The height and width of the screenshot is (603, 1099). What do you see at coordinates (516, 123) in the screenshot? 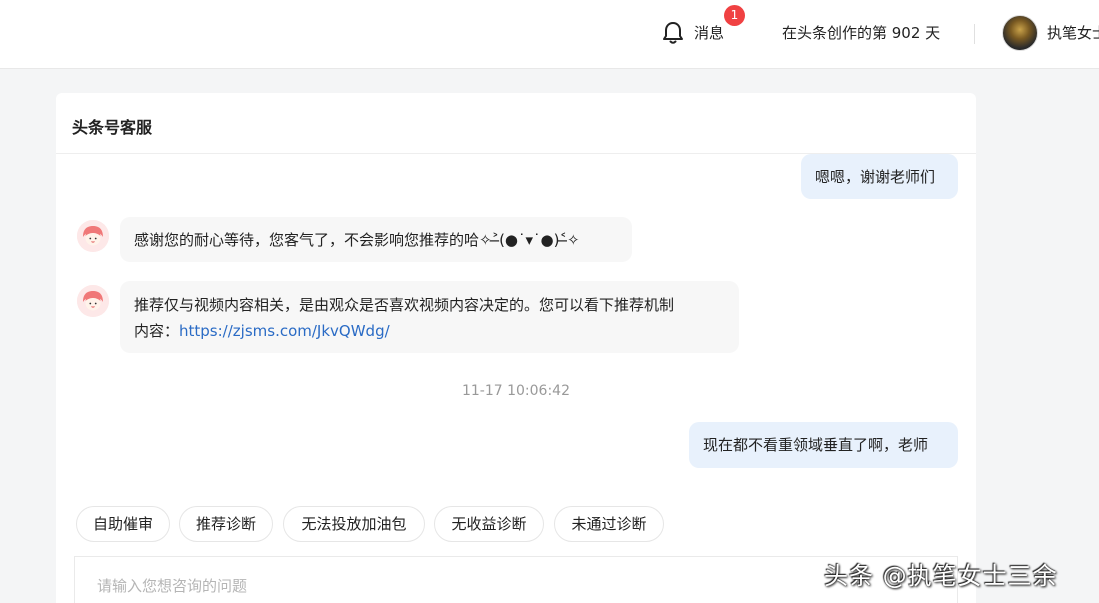
I see `panel-header: 头条号客服` at bounding box center [516, 123].